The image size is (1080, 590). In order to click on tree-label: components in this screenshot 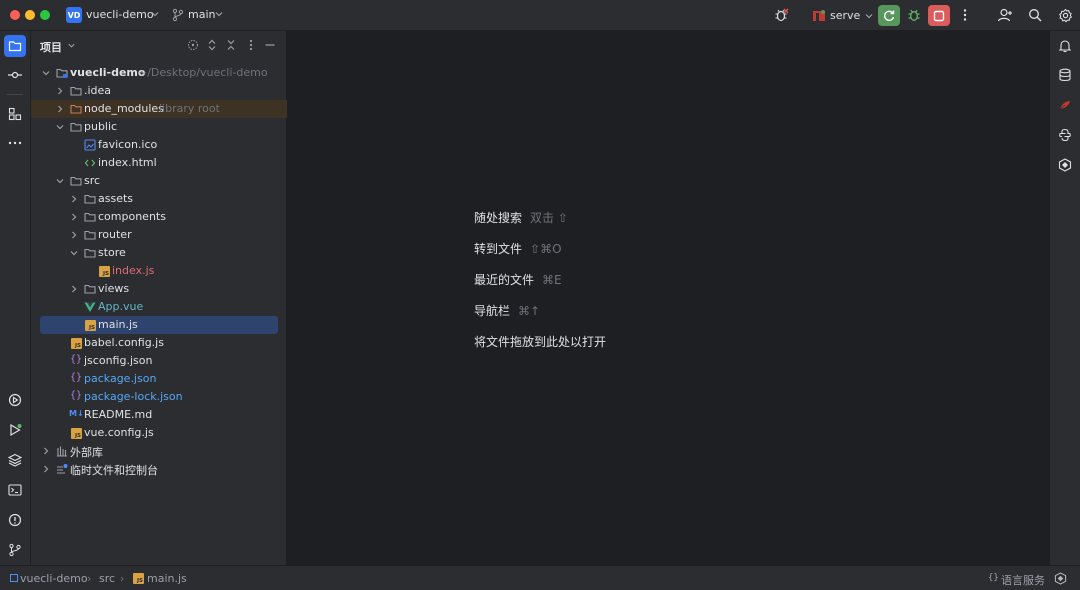, I will do `click(132, 216)`.